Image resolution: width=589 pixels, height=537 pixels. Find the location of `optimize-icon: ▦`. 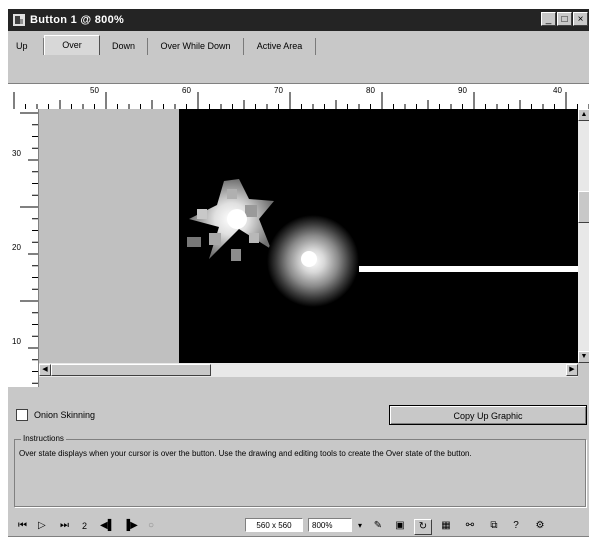

optimize-icon: ▦ is located at coordinates (446, 526).